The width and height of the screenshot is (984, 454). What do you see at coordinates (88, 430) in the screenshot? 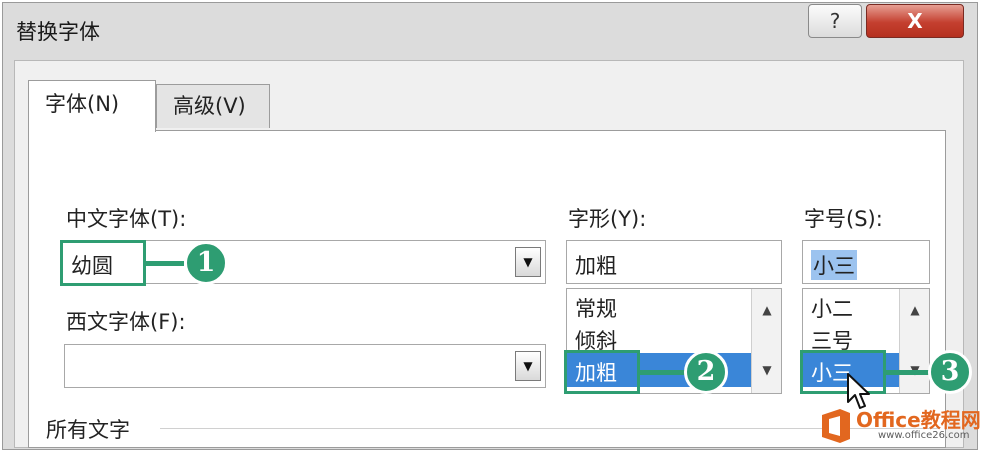
I see `all-text-section-label: 所有文字` at bounding box center [88, 430].